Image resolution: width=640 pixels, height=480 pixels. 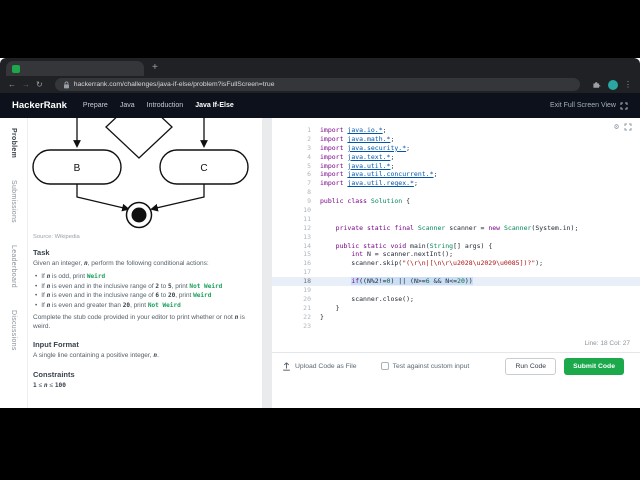 I want to click on editor-icons: ⚙, so click(x=623, y=126).